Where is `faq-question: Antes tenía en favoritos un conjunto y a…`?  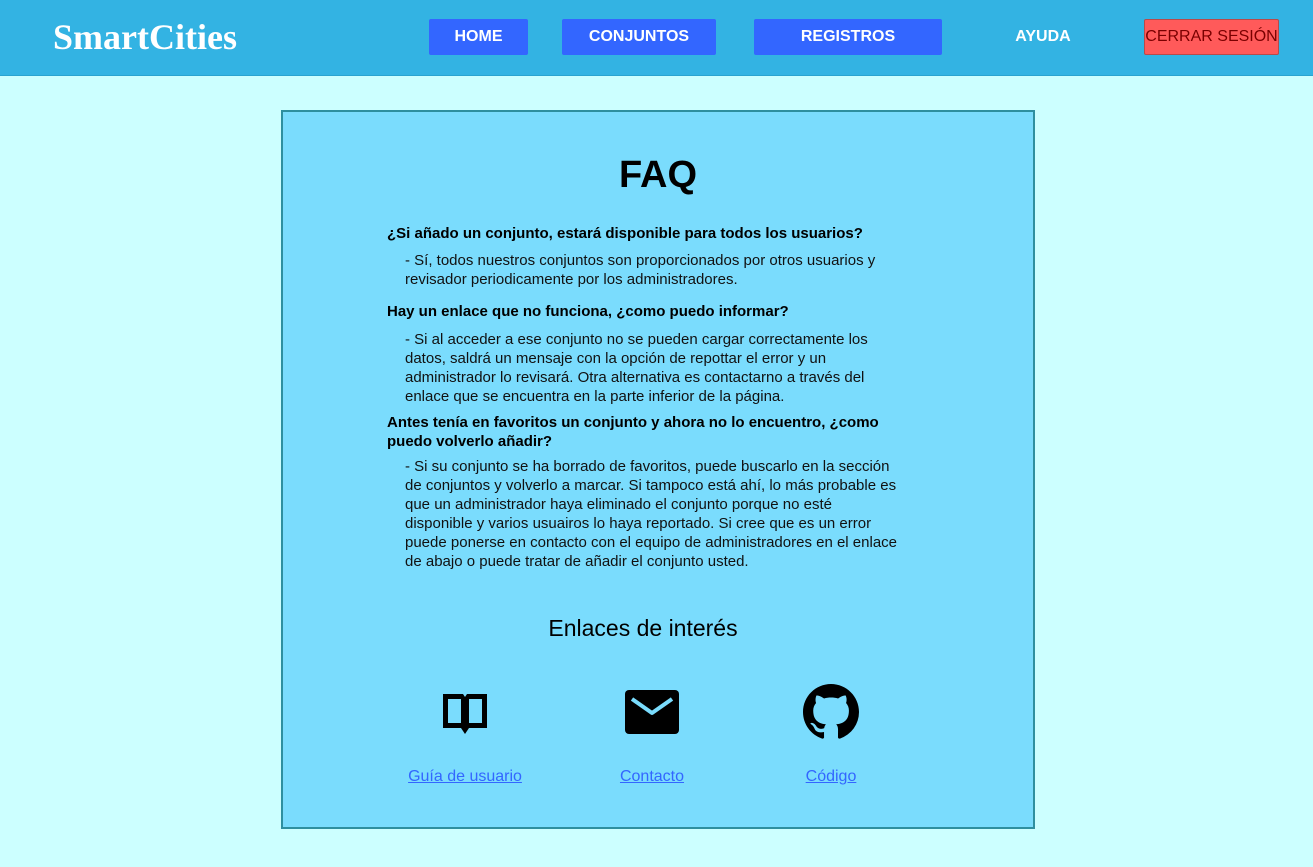
faq-question: Antes tenía en favoritos un conjunto y a… is located at coordinates (633, 432).